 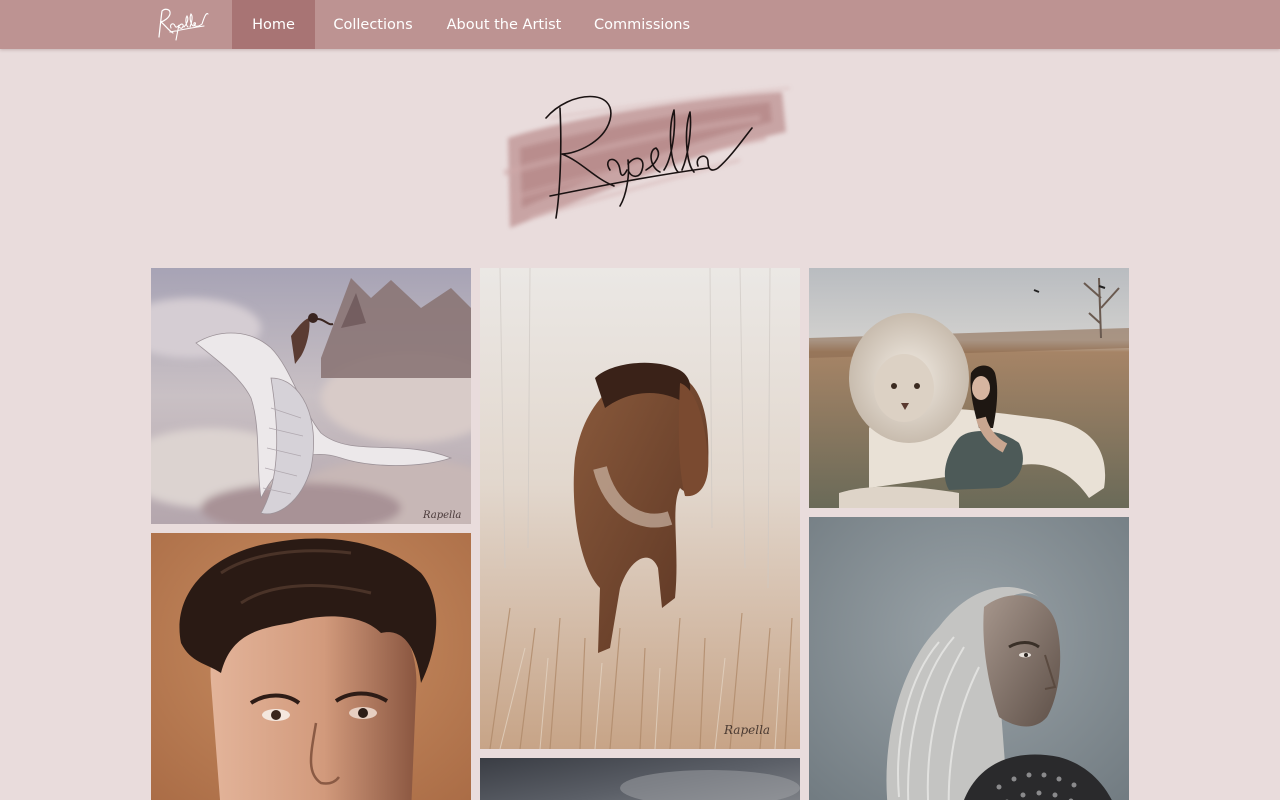 What do you see at coordinates (647, 157) in the screenshot?
I see `brush-stroke-signature-icon` at bounding box center [647, 157].